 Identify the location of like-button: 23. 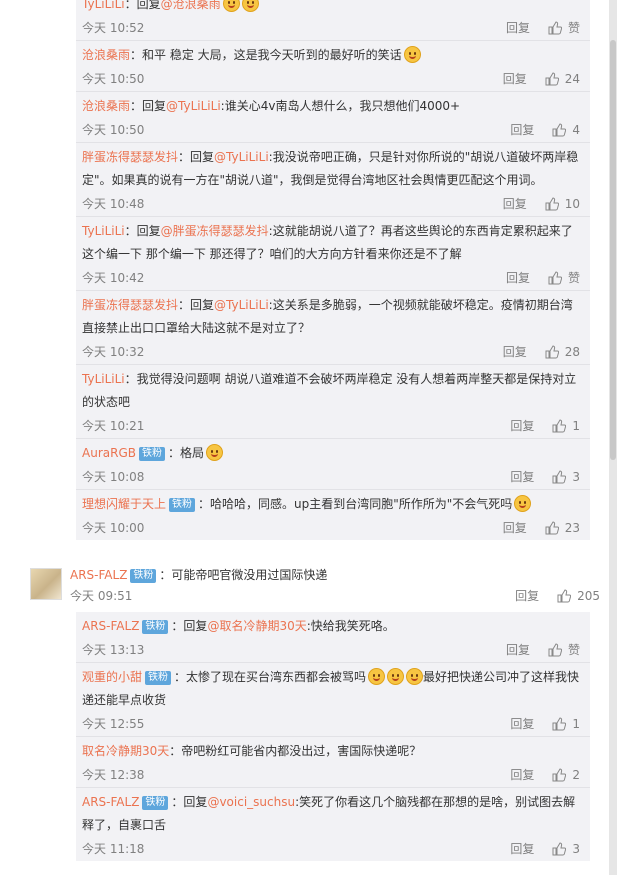
(562, 528).